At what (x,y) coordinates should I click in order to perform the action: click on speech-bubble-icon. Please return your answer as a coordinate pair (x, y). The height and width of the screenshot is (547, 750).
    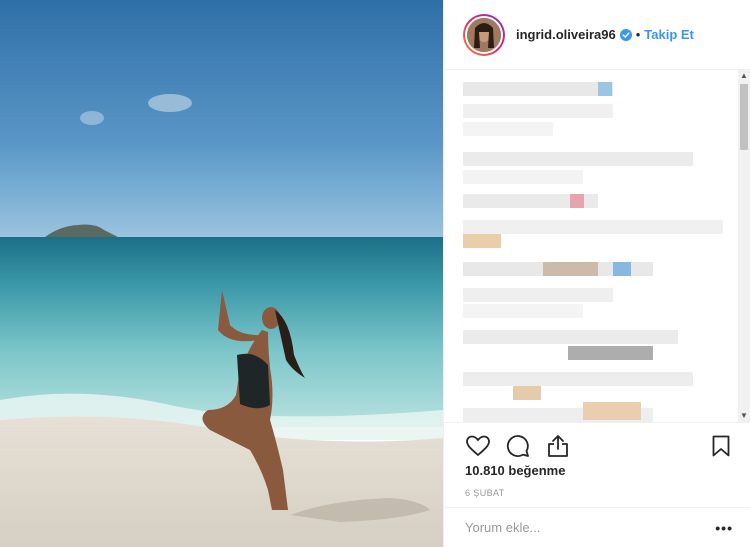
    Looking at the image, I should click on (518, 446).